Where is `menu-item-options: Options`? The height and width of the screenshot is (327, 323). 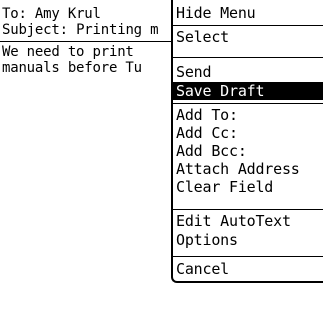 menu-item-options: Options is located at coordinates (248, 240).